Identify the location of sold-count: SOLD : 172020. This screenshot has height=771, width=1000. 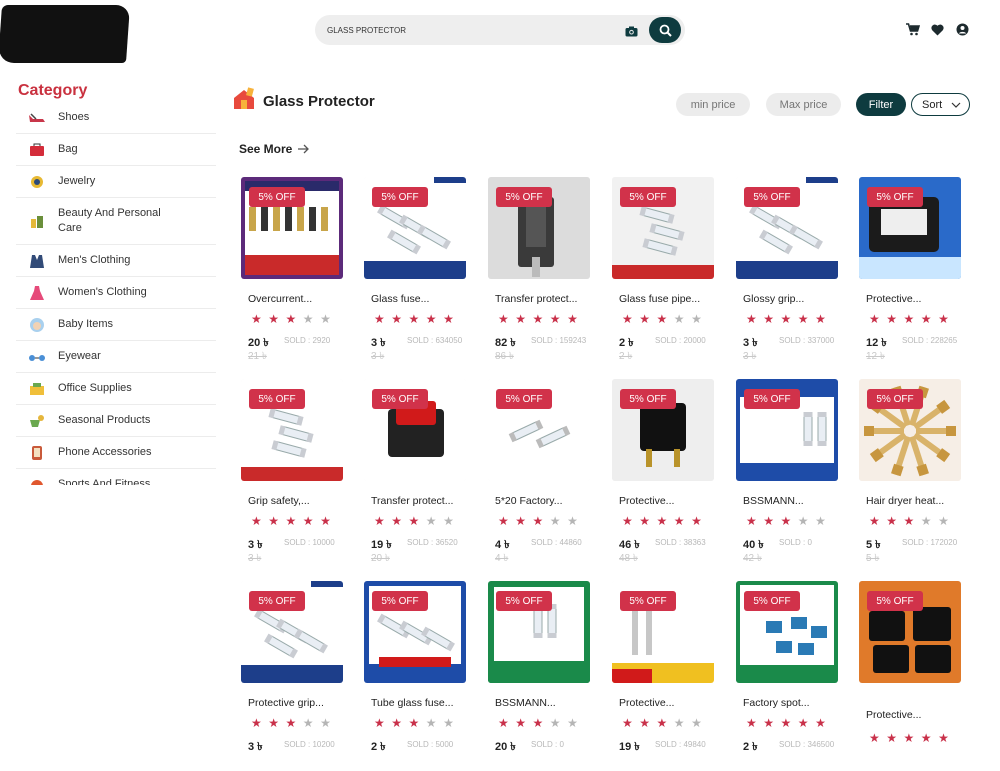
(930, 542).